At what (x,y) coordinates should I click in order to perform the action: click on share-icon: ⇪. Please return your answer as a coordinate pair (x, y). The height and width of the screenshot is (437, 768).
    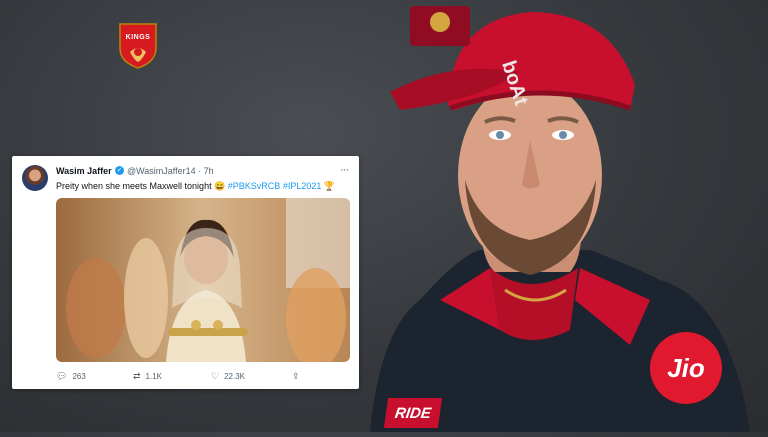
    Looking at the image, I should click on (296, 376).